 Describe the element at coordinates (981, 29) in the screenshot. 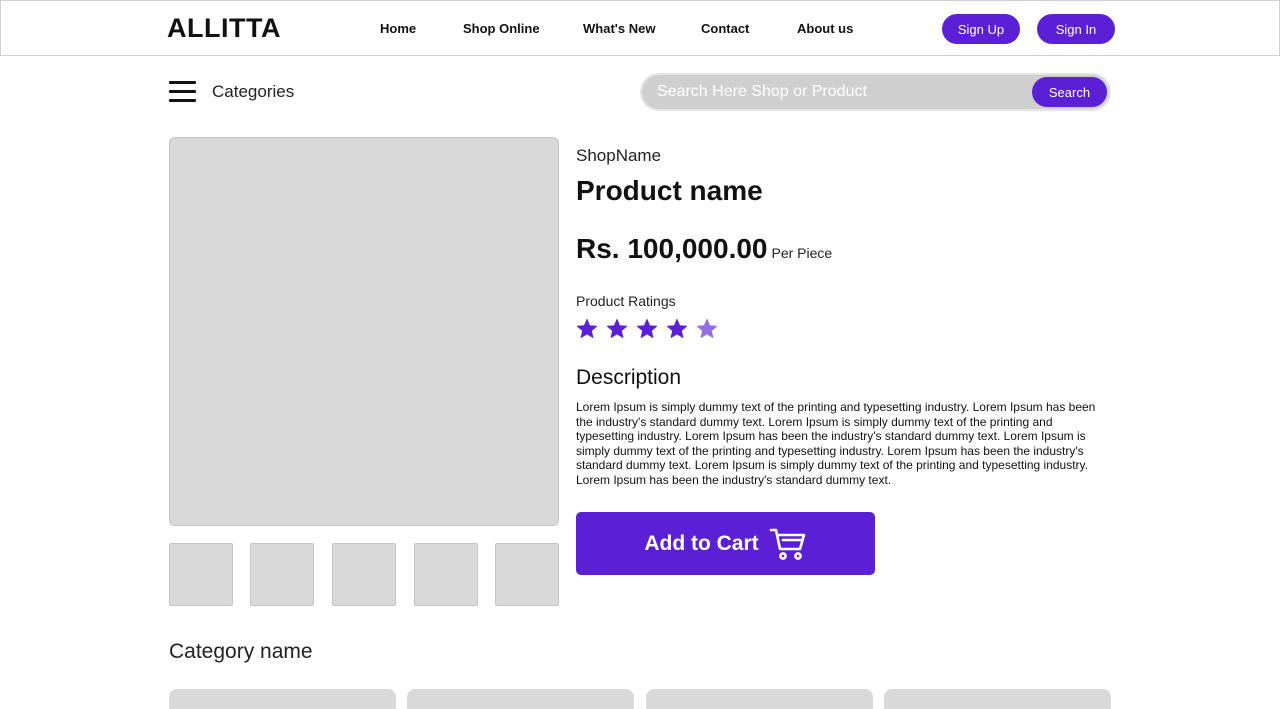

I see `sign-up-button: Sign Up` at that location.